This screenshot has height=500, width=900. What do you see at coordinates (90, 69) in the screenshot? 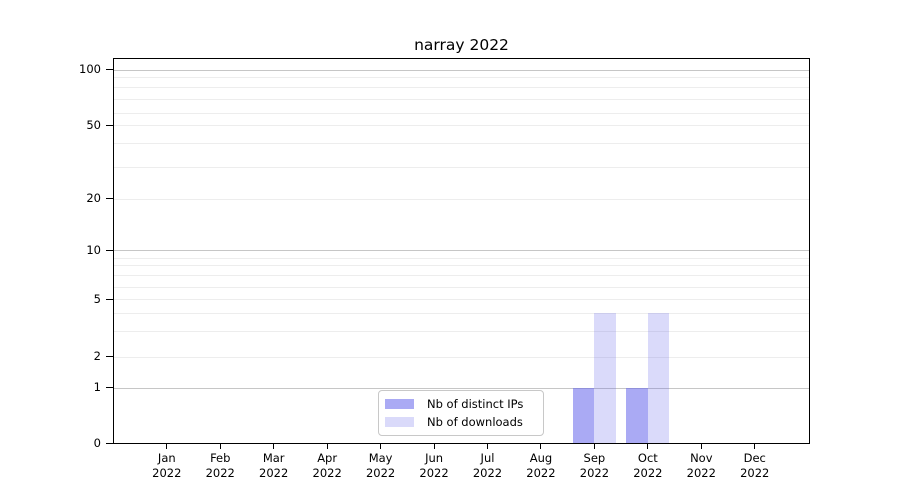
I see `y-tick-label-100: 100` at bounding box center [90, 69].